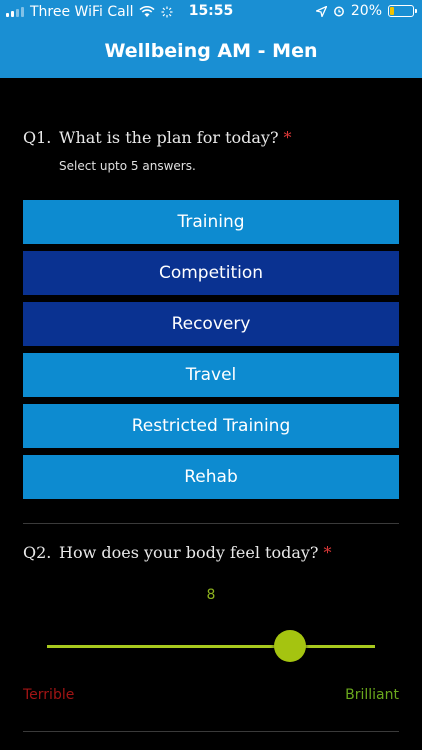  I want to click on battery-percent: 20%, so click(366, 11).